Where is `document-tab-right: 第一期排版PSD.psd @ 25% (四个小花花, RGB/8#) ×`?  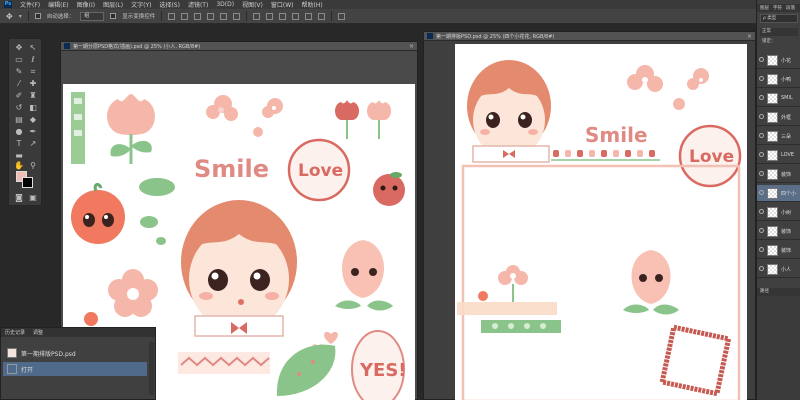 document-tab-right: 第一期排版PSD.psd @ 25% (四个小花花, RGB/8#) × is located at coordinates (589, 36).